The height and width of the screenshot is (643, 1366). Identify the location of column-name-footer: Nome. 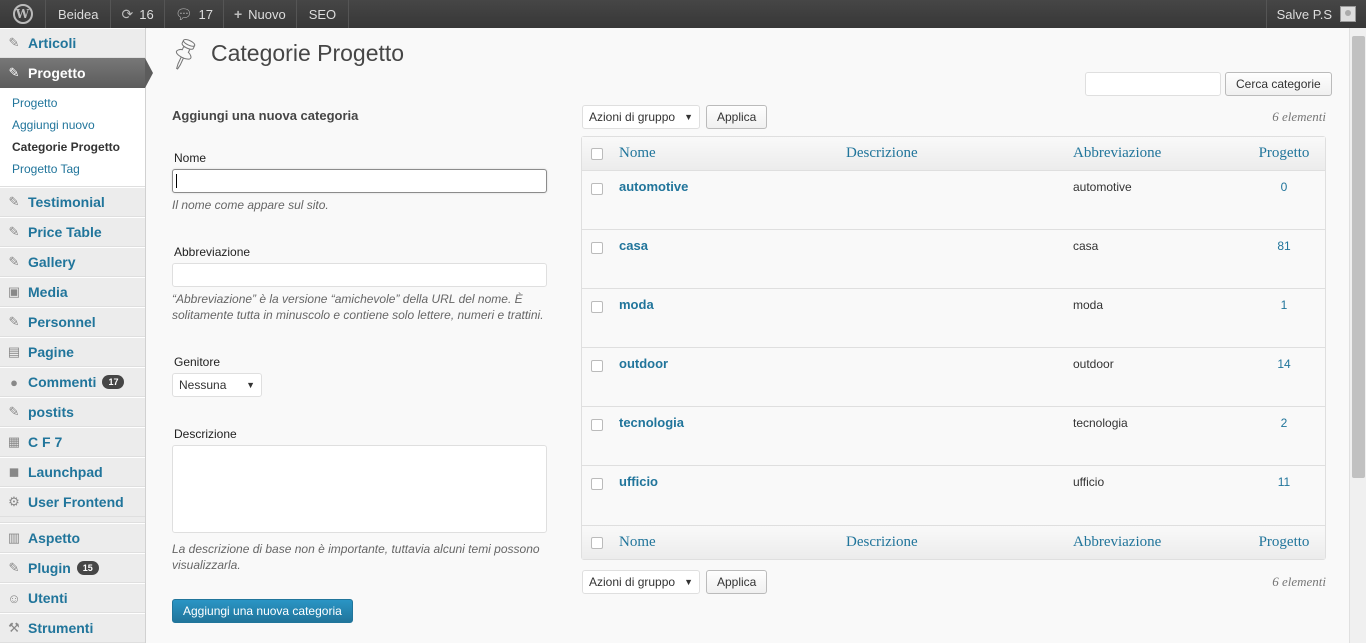
(732, 542).